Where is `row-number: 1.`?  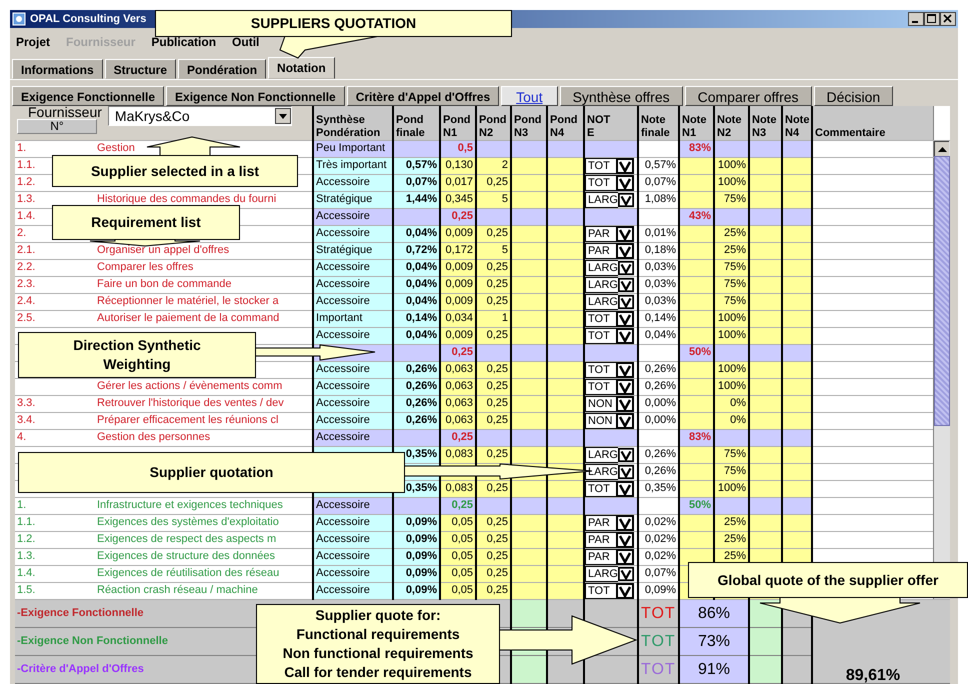
row-number: 1. is located at coordinates (55, 505).